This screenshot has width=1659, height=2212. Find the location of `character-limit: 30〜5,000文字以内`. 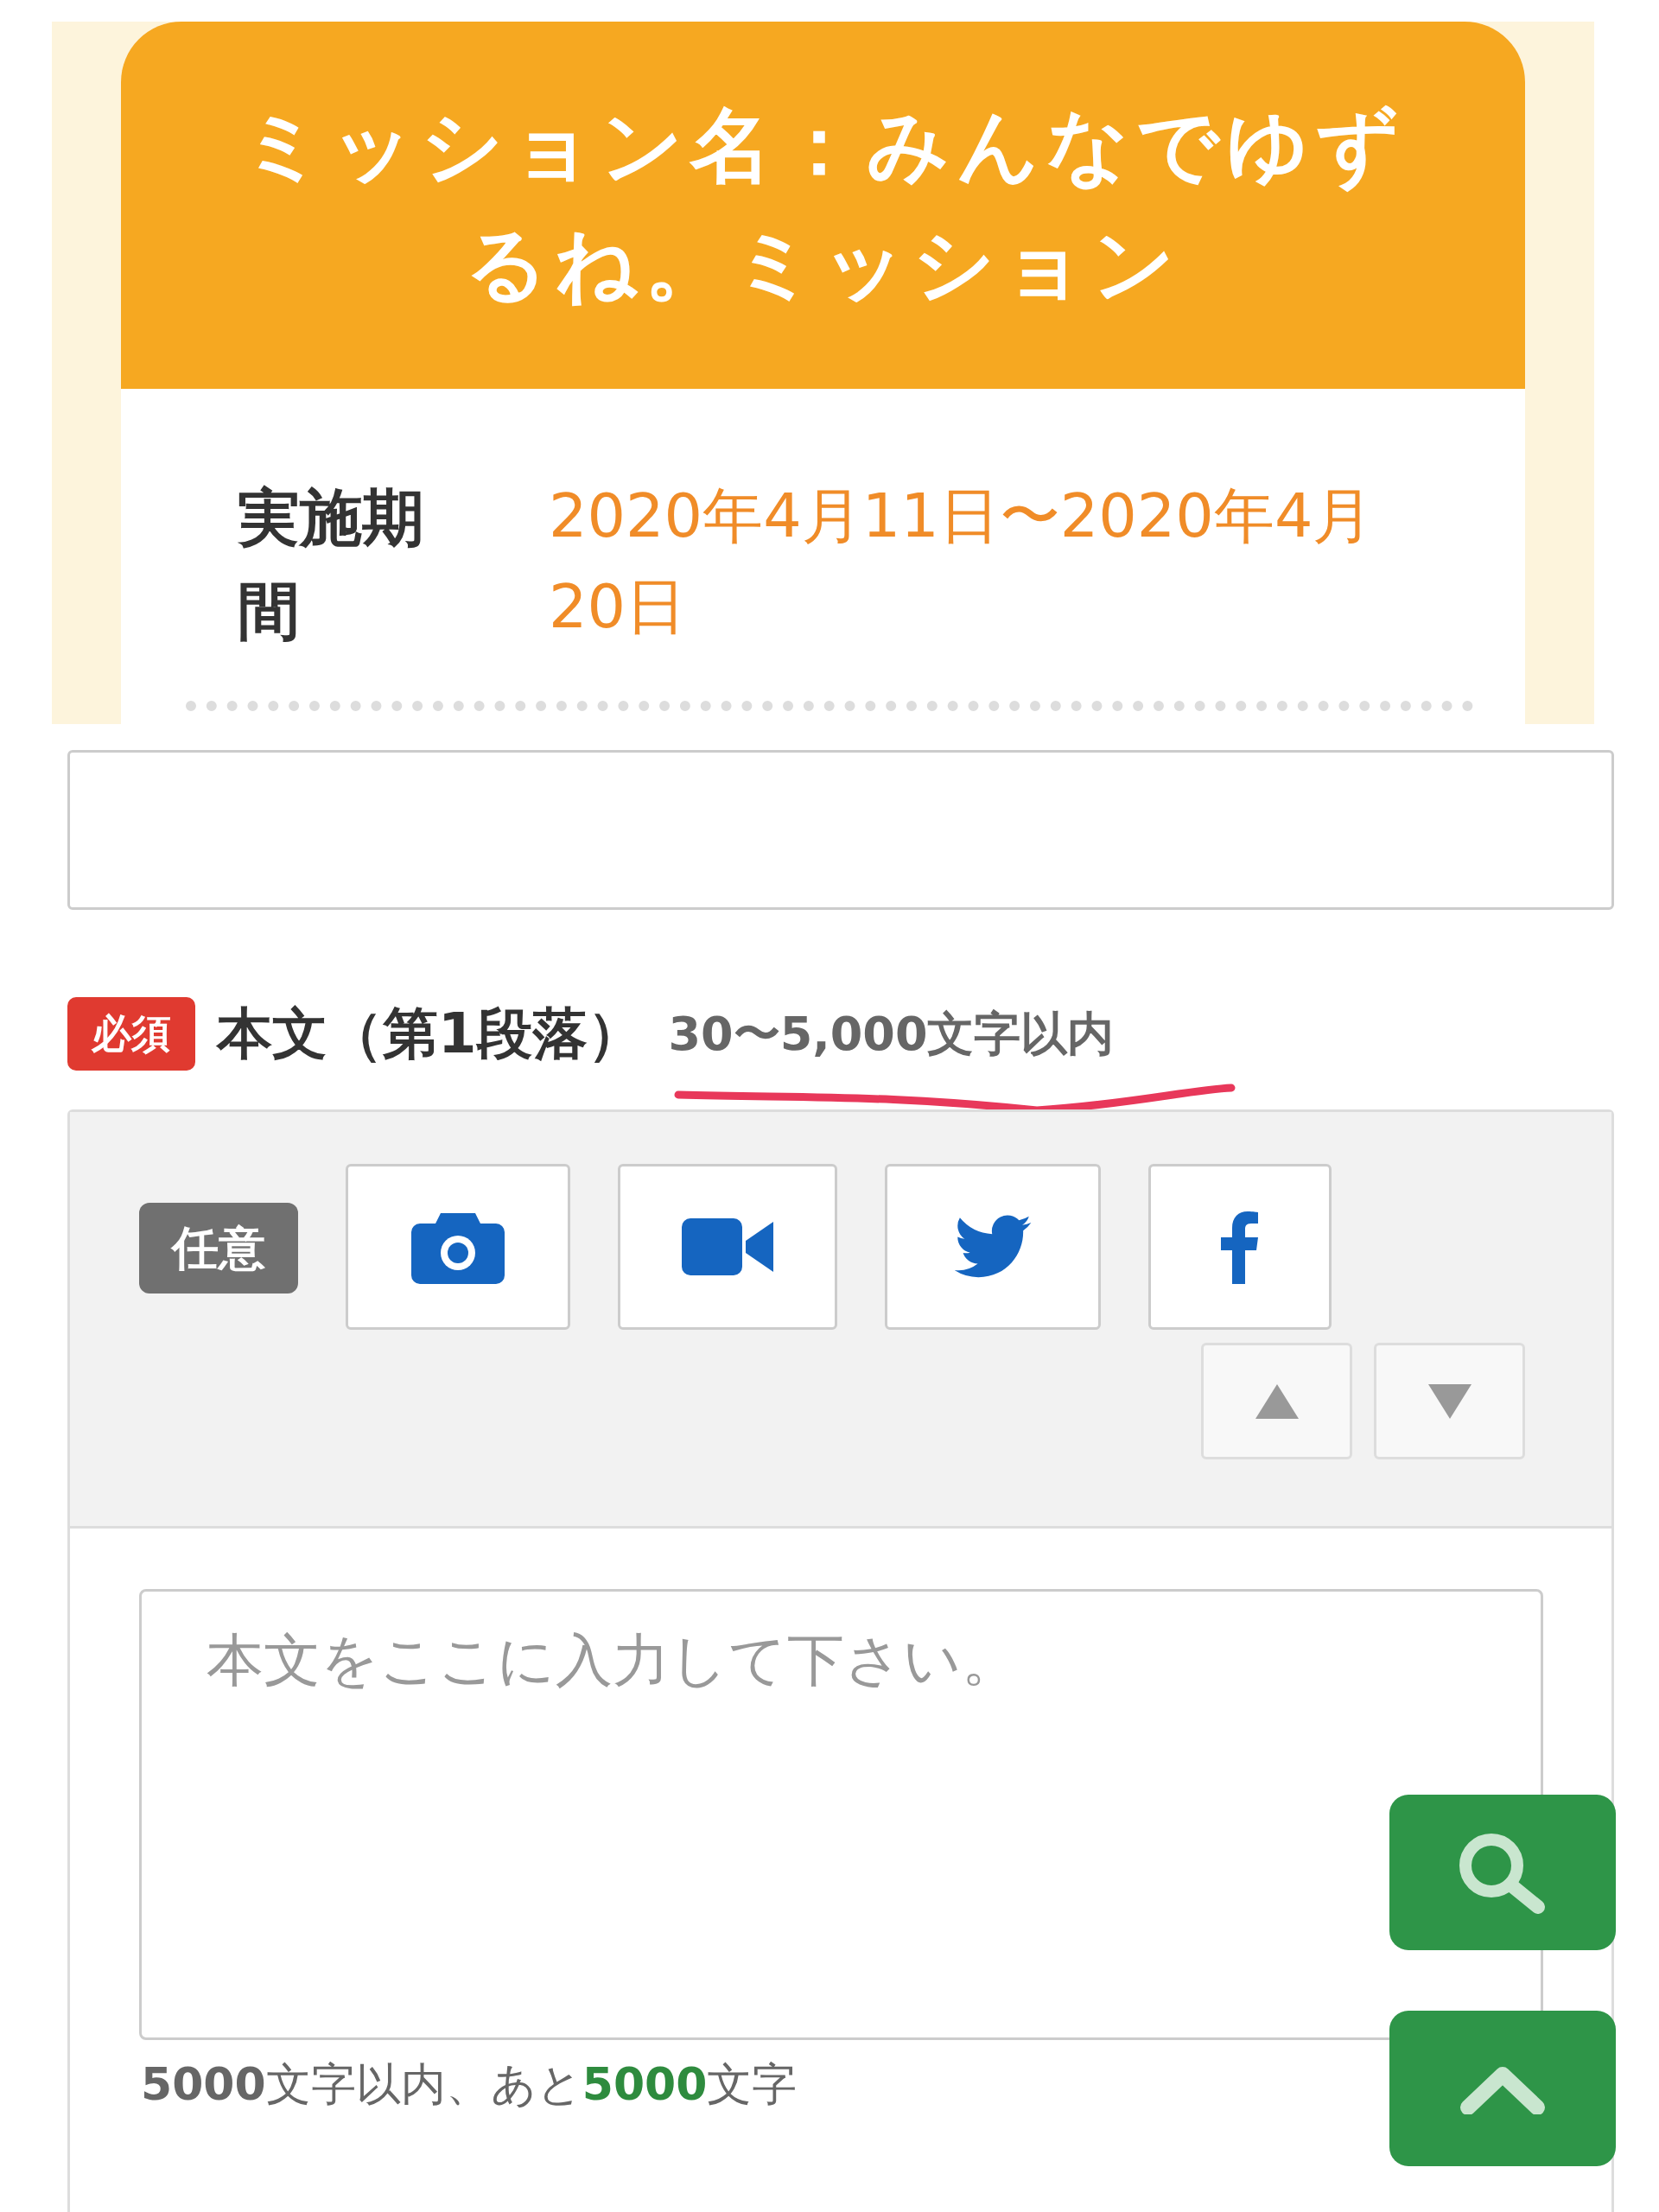

character-limit: 30〜5,000文字以内 is located at coordinates (891, 1034).